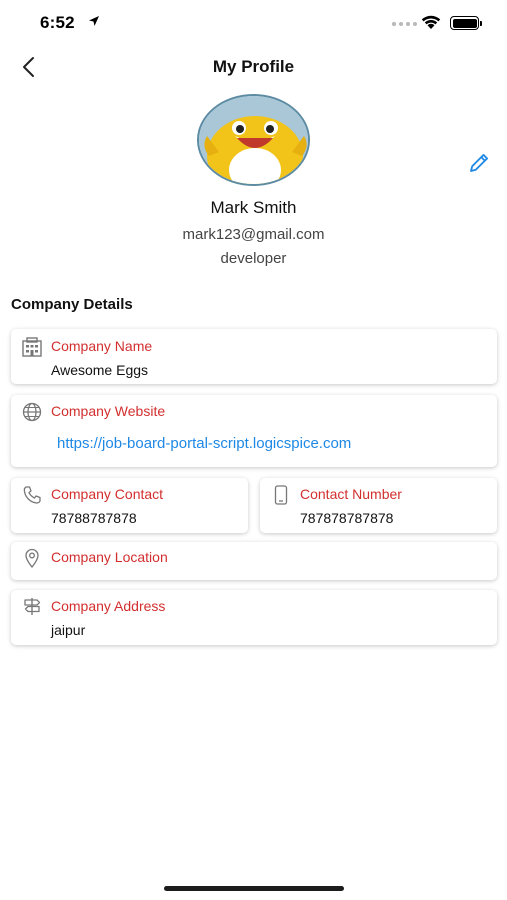 The height and width of the screenshot is (900, 507). Describe the element at coordinates (431, 22) in the screenshot. I see `wifi-icon` at that location.